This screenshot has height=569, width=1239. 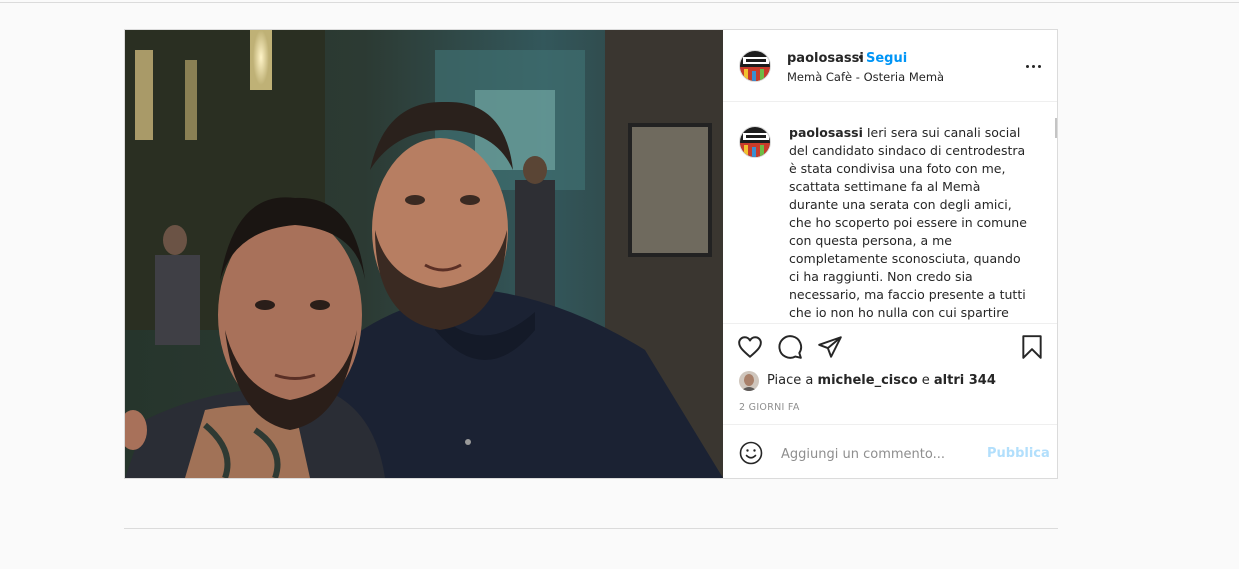 I want to click on likes-connector: e, so click(x=925, y=380).